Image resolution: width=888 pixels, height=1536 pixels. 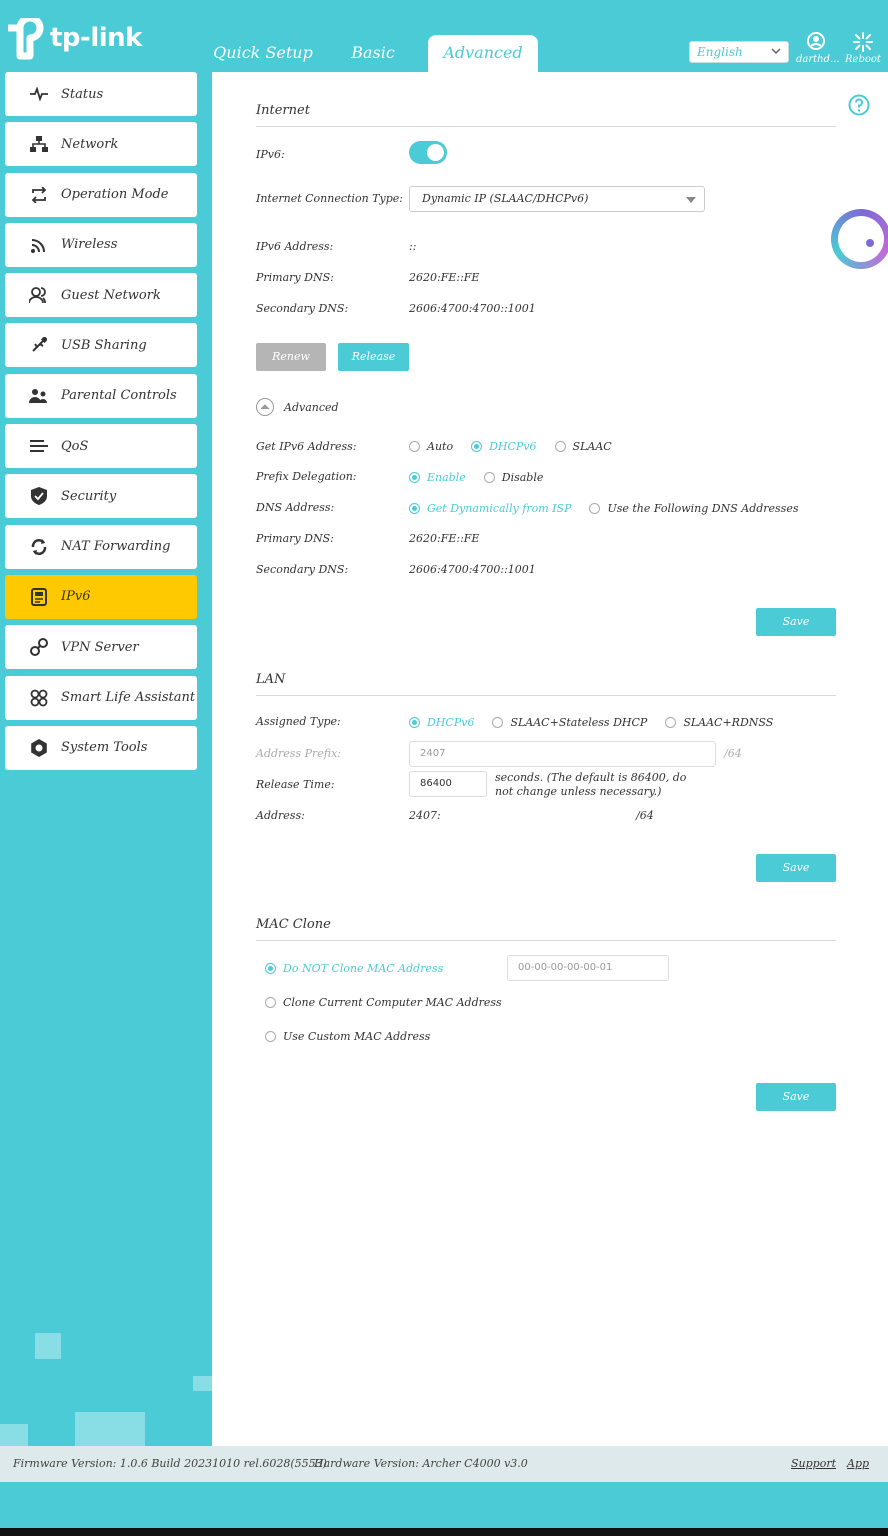 What do you see at coordinates (546, 695) in the screenshot?
I see `divider` at bounding box center [546, 695].